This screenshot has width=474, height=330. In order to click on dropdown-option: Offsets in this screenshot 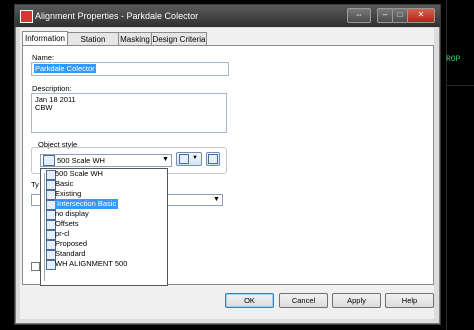, I will do `click(67, 224)`.